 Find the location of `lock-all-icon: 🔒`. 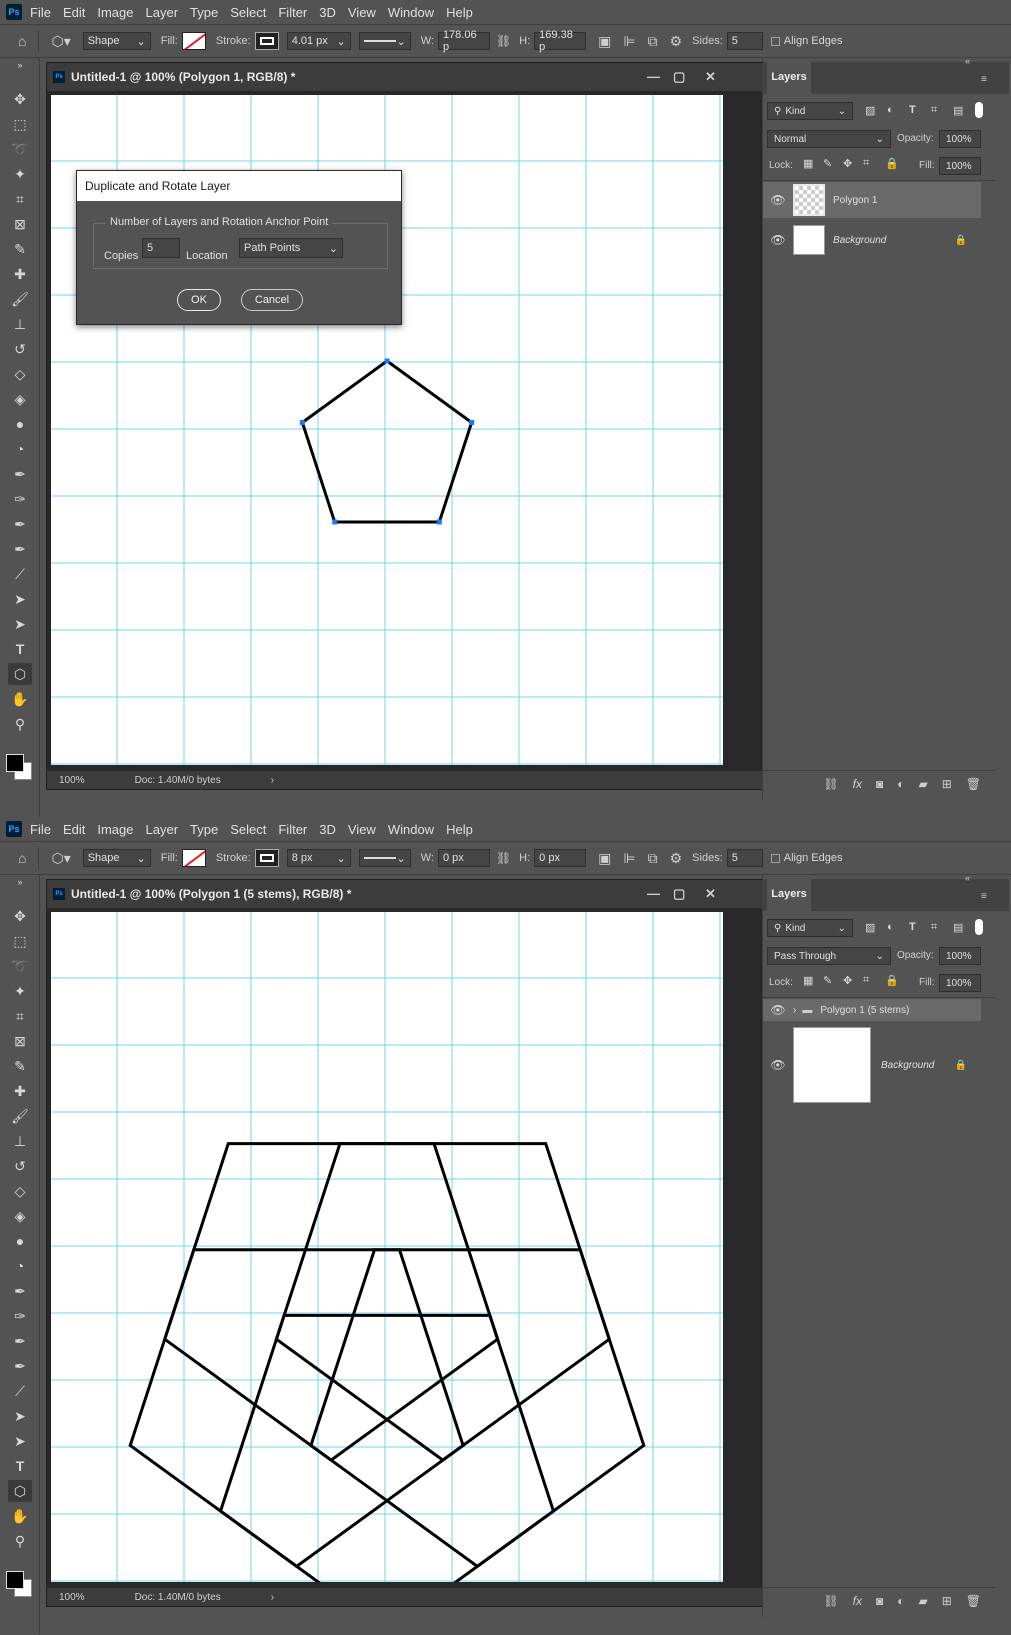

lock-all-icon: 🔒 is located at coordinates (892, 163).